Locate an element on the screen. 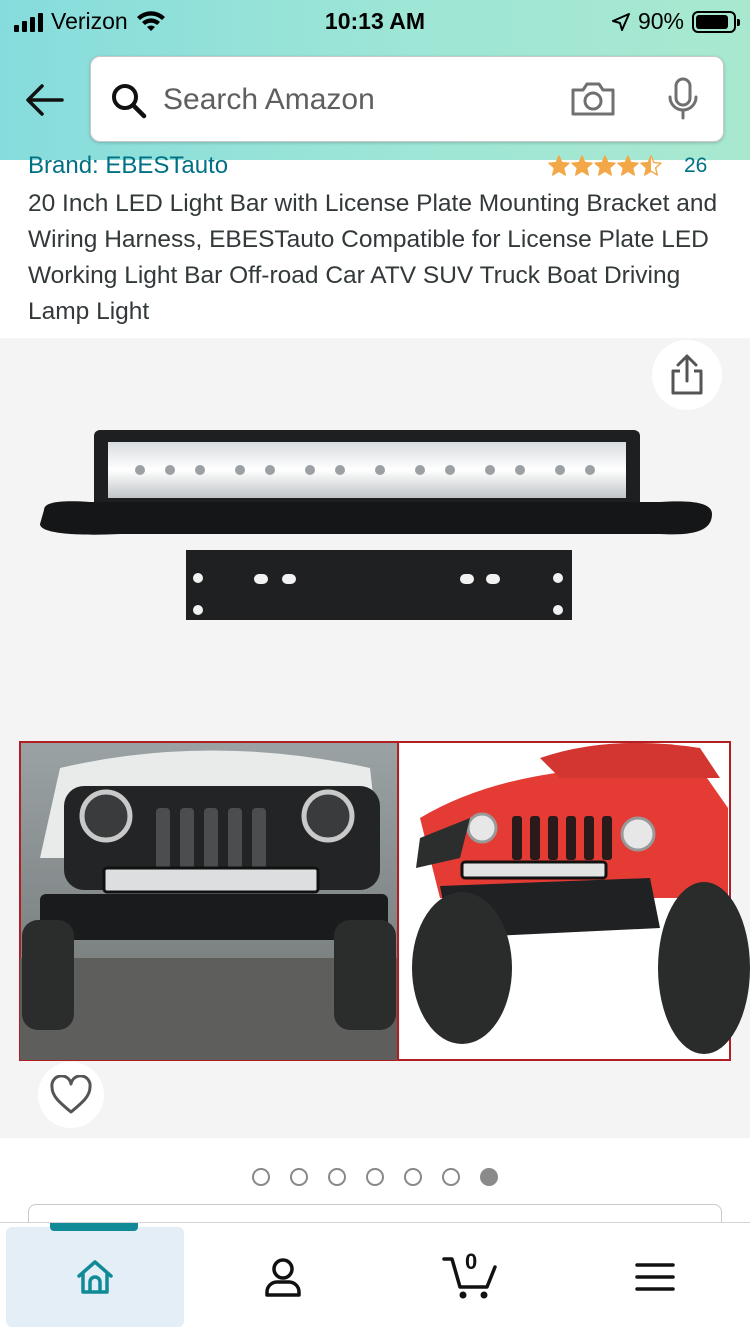 Image resolution: width=750 pixels, height=1334 pixels. status-right: 90% is located at coordinates (675, 21).